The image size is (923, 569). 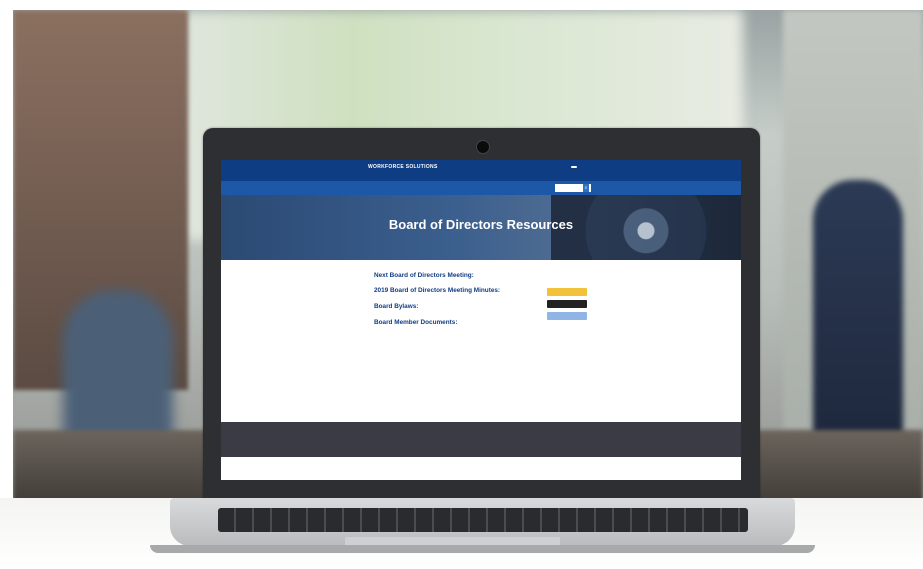 I want to click on search-icon: ⌕, so click(x=586, y=188).